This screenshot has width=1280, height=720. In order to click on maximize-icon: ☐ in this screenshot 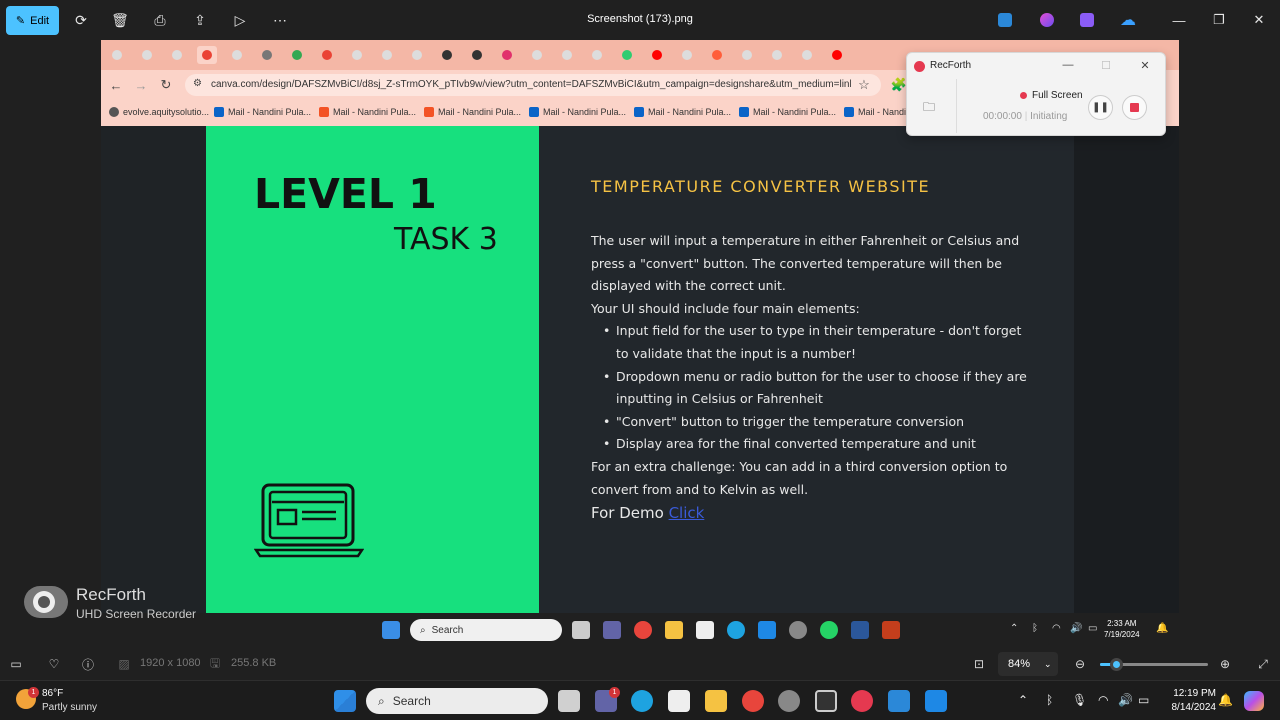, I will do `click(1106, 65)`.